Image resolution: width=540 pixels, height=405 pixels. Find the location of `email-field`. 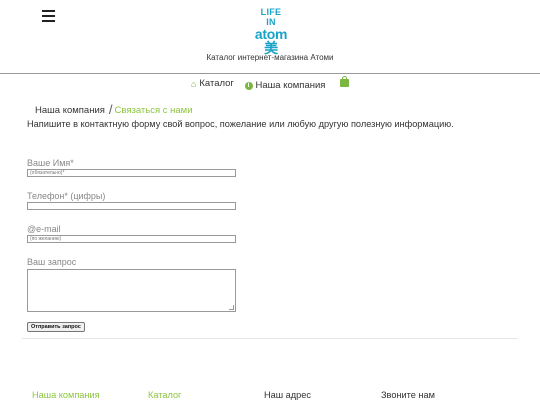

email-field is located at coordinates (131, 239).